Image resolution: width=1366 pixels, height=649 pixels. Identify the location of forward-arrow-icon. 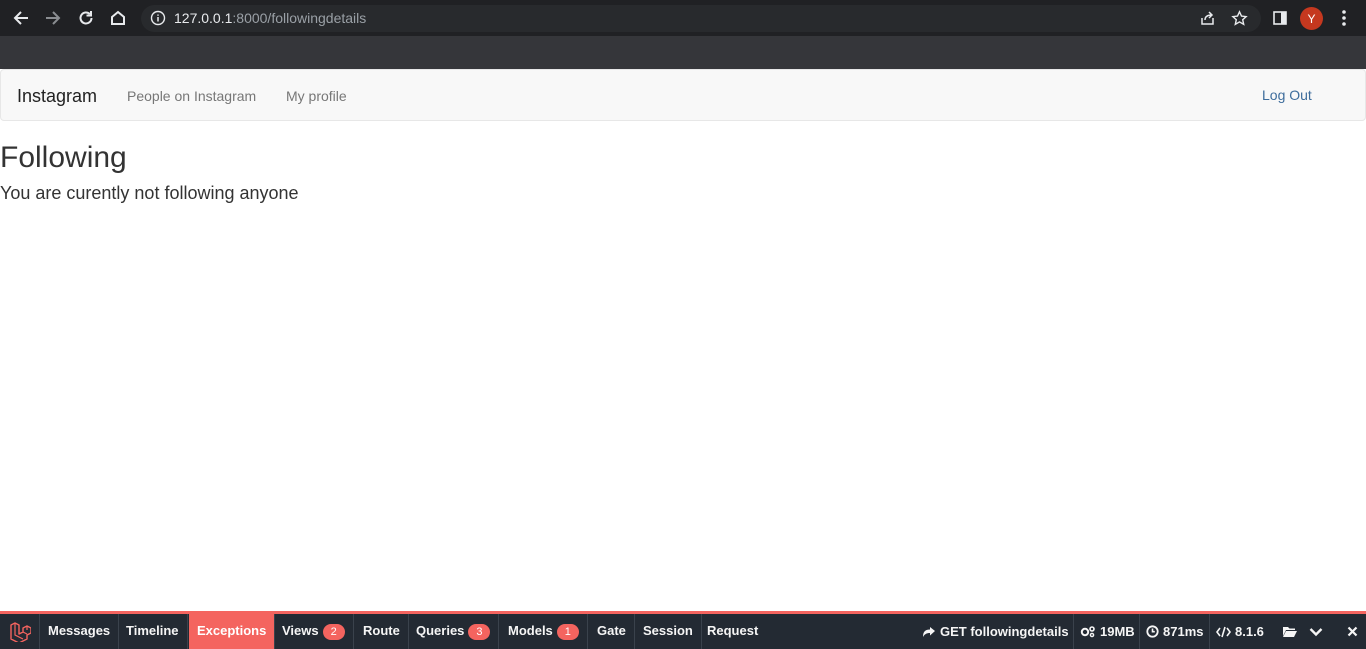
(53, 18).